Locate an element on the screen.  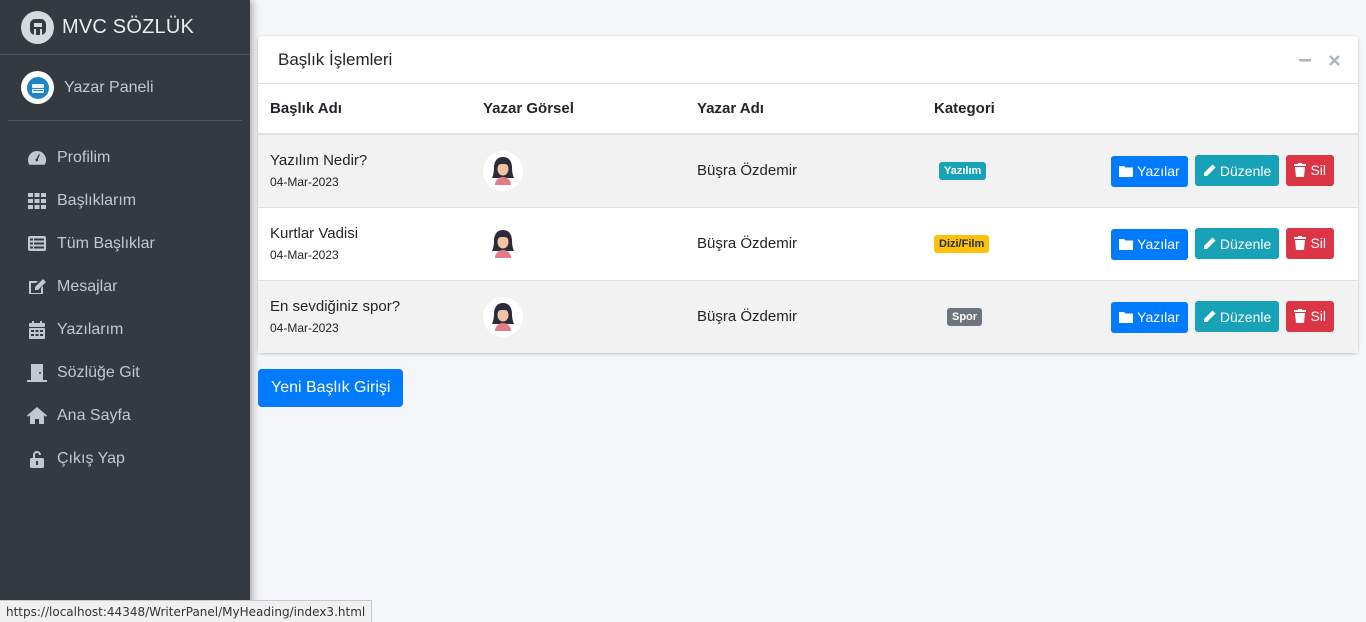
calendar-icon is located at coordinates (37, 329).